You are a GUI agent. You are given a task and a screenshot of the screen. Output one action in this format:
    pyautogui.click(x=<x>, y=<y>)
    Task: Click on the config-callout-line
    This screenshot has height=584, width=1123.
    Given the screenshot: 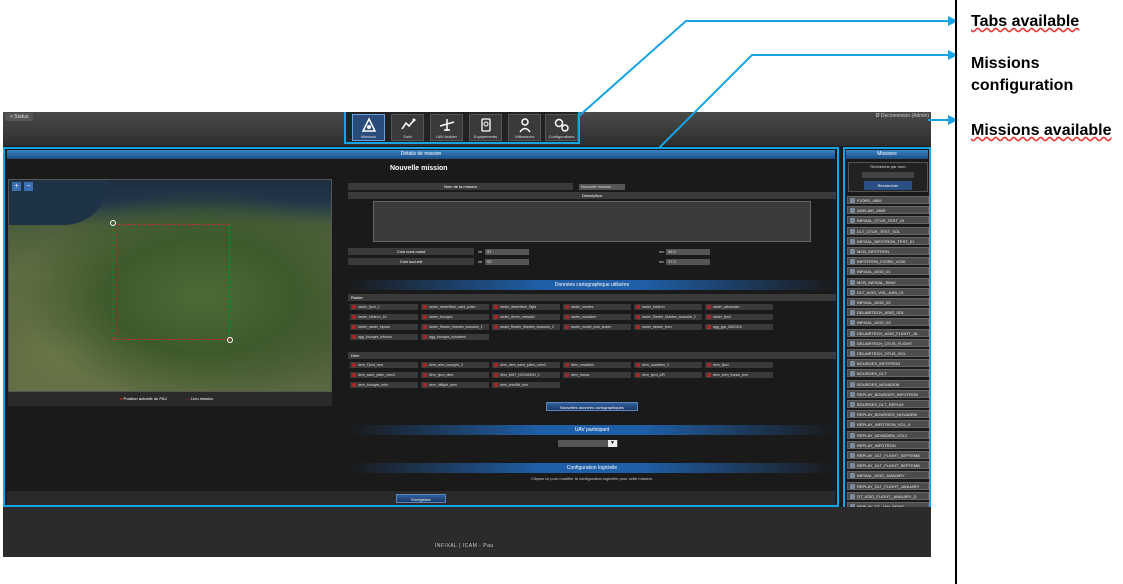 What is the action you would take?
    pyautogui.click(x=804, y=101)
    